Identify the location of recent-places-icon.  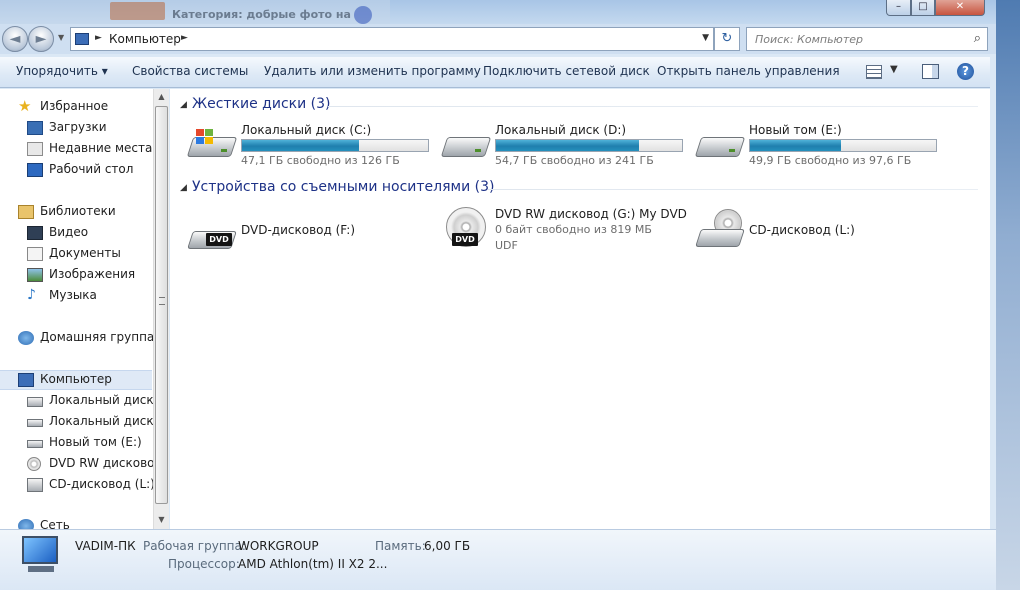
(35, 149).